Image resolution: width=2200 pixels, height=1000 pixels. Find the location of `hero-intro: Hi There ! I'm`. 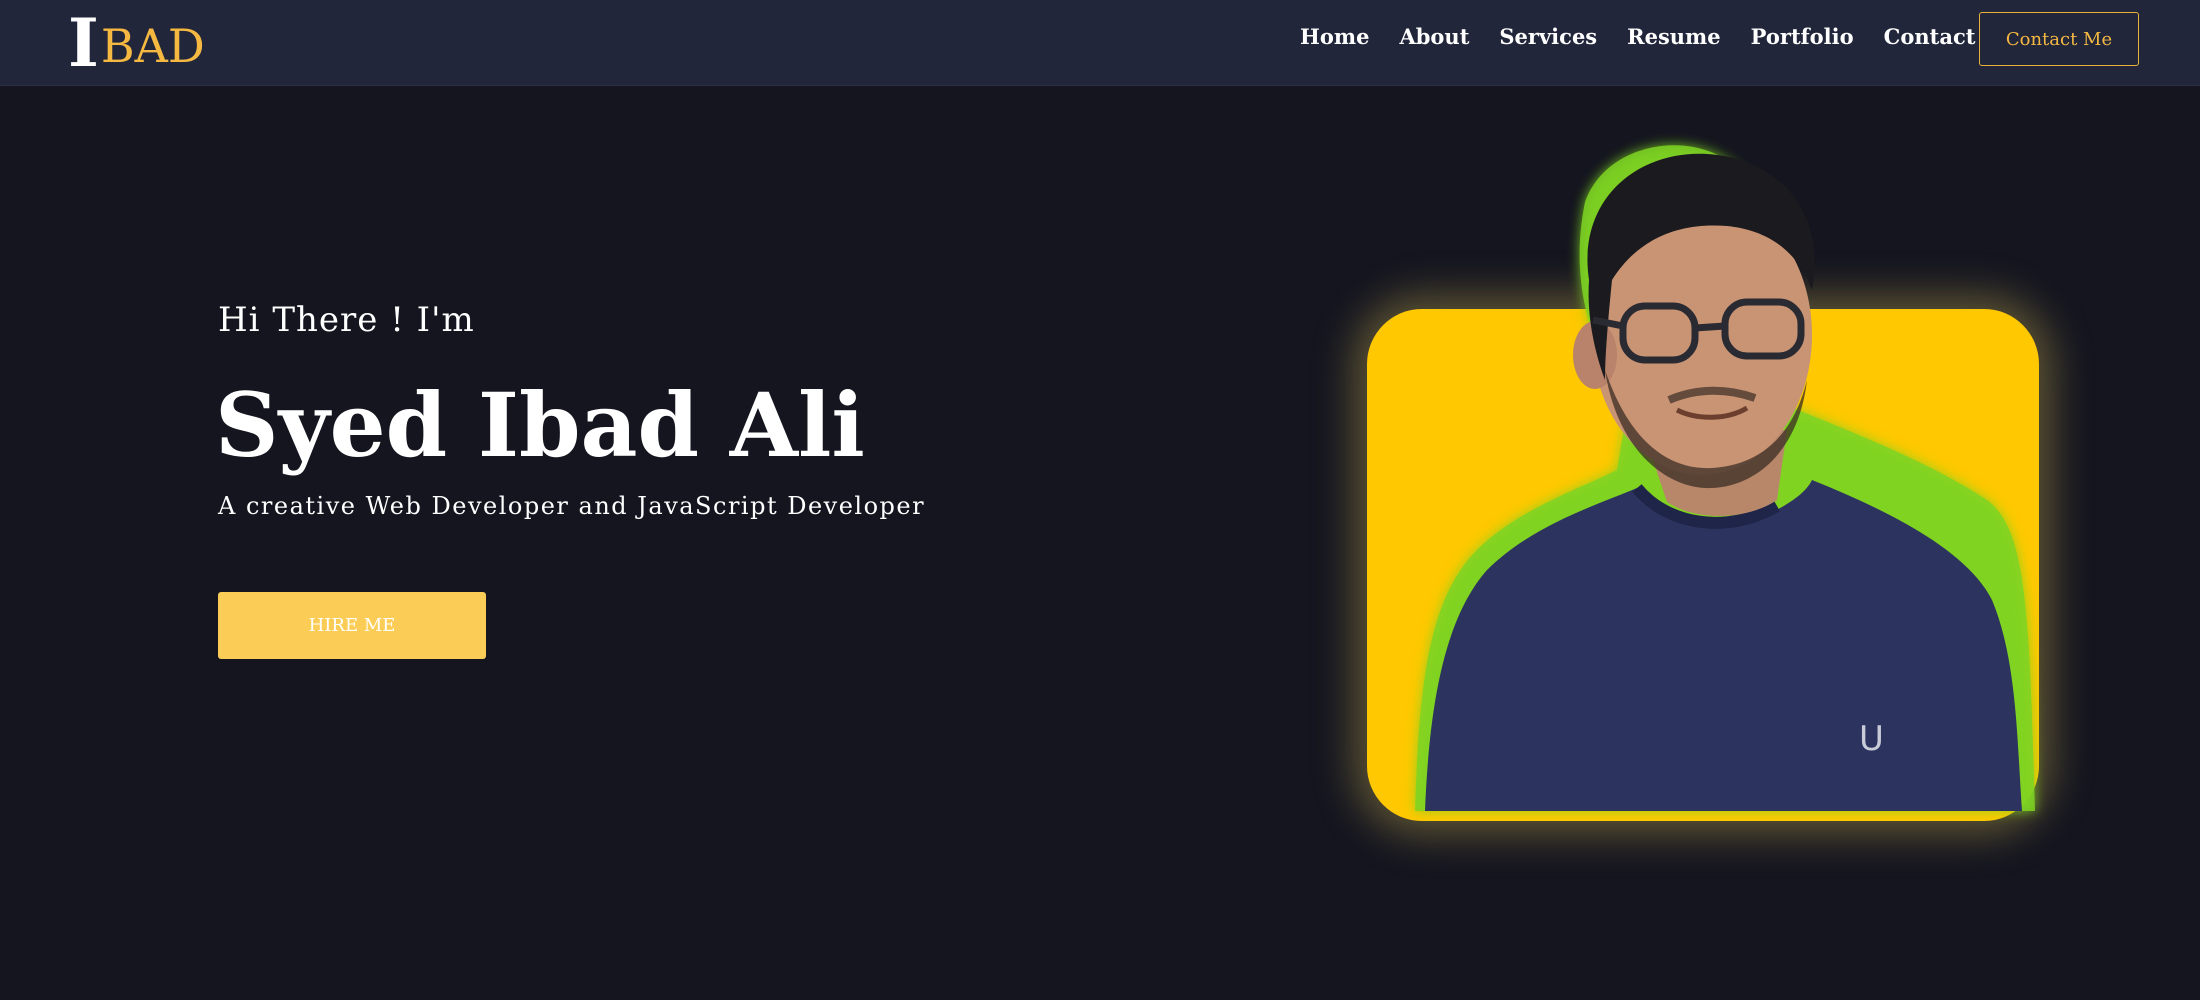

hero-intro: Hi There ! I'm is located at coordinates (346, 320).